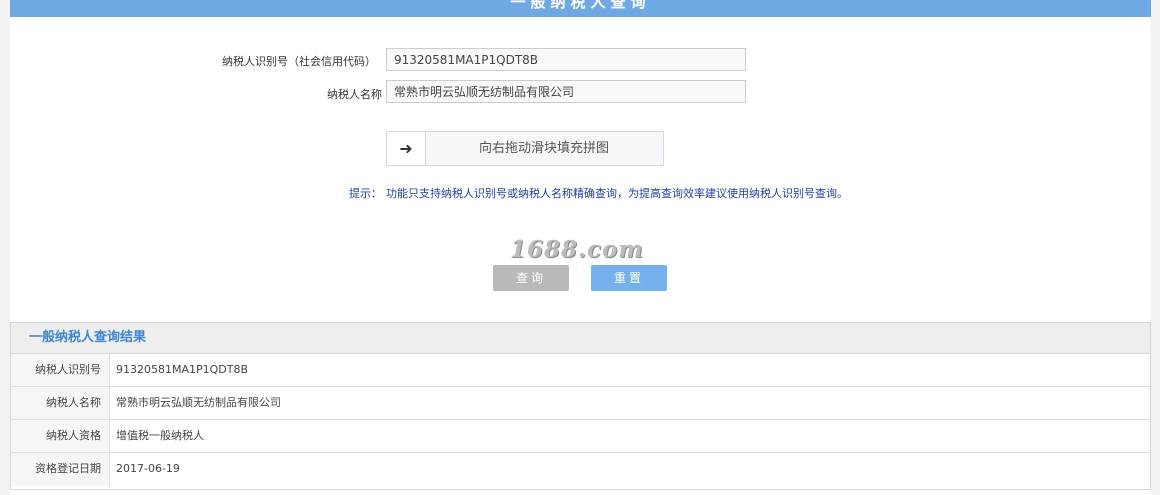  What do you see at coordinates (566, 59) in the screenshot?
I see `taxpayer-id-input: 91320581MA1P1QDT8B` at bounding box center [566, 59].